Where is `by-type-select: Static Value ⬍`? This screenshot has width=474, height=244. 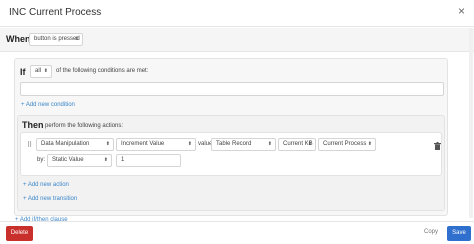 by-type-select: Static Value ⬍ is located at coordinates (79, 160).